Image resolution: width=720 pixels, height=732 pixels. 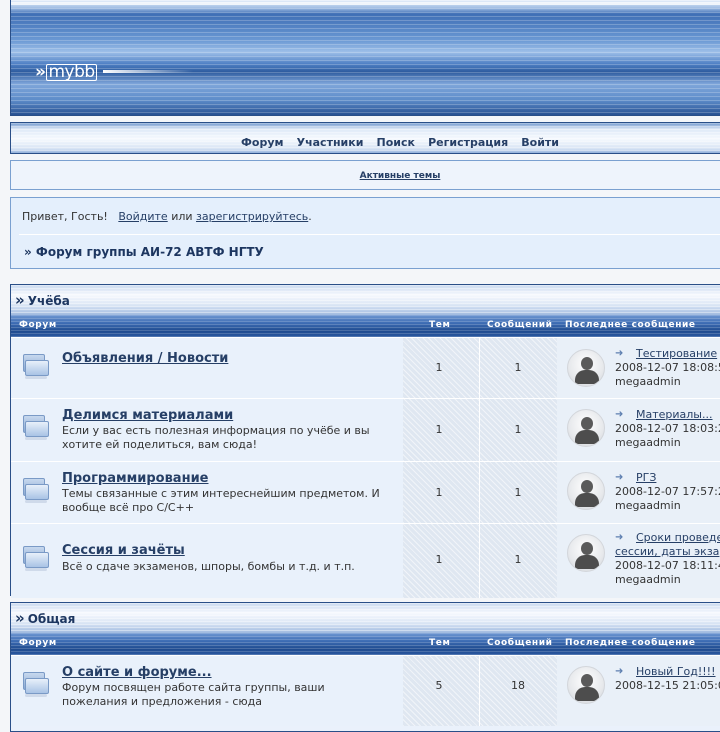 I want to click on last-post-date: 2008-12-15 21:05:0, so click(x=667, y=685).